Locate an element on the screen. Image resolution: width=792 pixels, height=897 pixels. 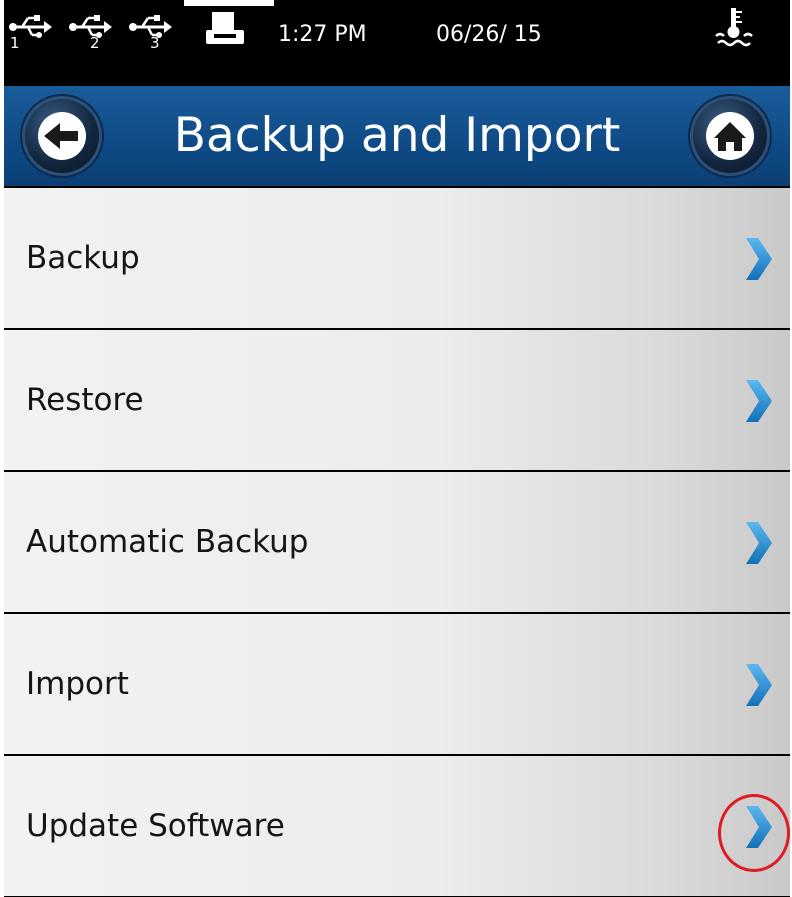
menu-item-label: Automatic Backup is located at coordinates (167, 542).